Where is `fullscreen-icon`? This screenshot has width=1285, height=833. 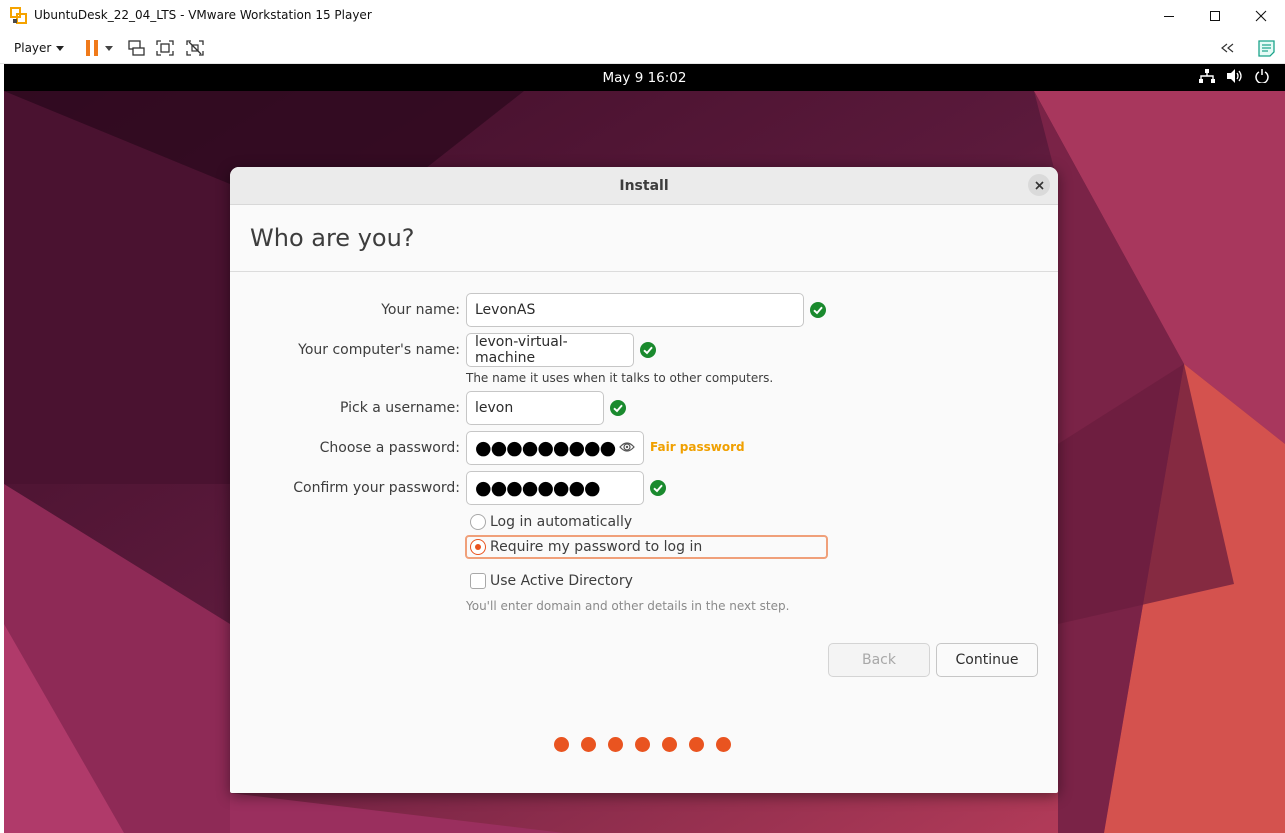
fullscreen-icon is located at coordinates (165, 48).